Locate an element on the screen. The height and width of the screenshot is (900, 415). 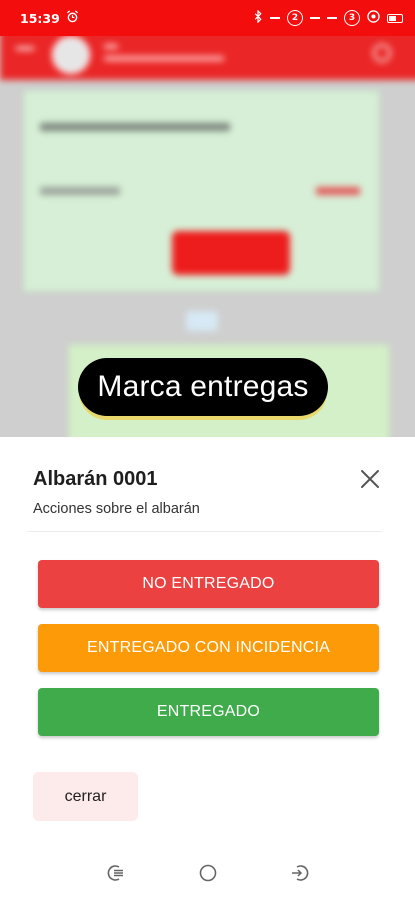
back-icon is located at coordinates (300, 875).